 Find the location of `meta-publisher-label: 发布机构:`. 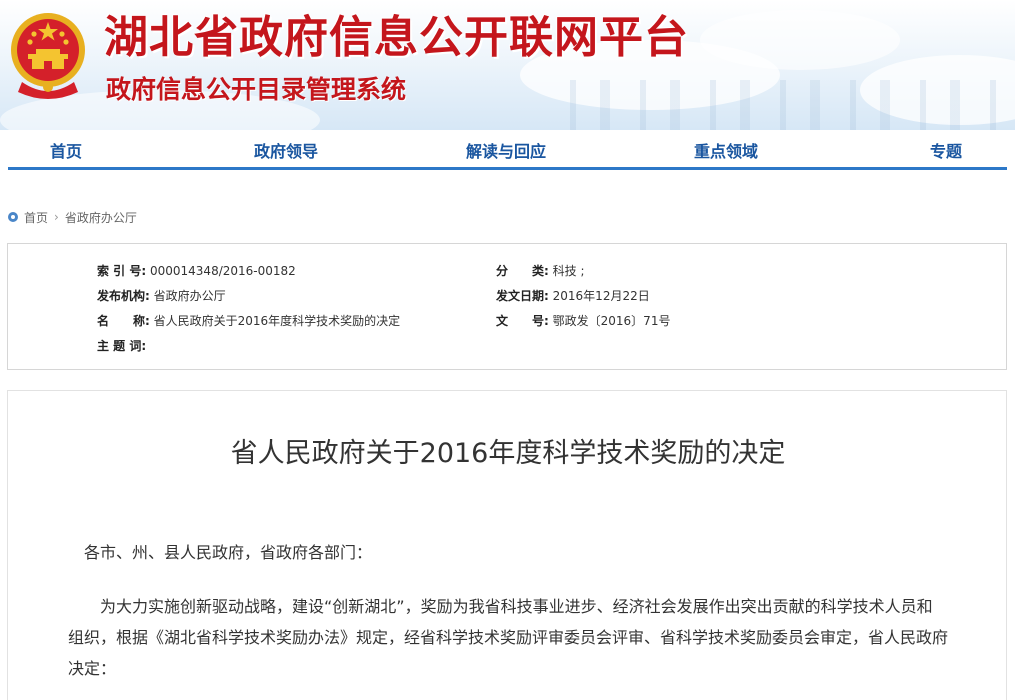

meta-publisher-label: 发布机构: is located at coordinates (123, 296).